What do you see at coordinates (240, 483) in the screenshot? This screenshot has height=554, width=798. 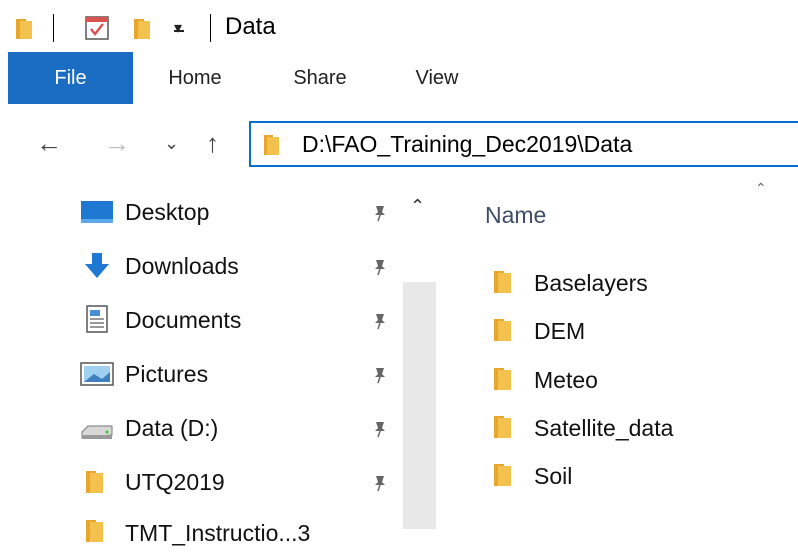 I see `sidebar-item-utq2019: UTQ2019` at bounding box center [240, 483].